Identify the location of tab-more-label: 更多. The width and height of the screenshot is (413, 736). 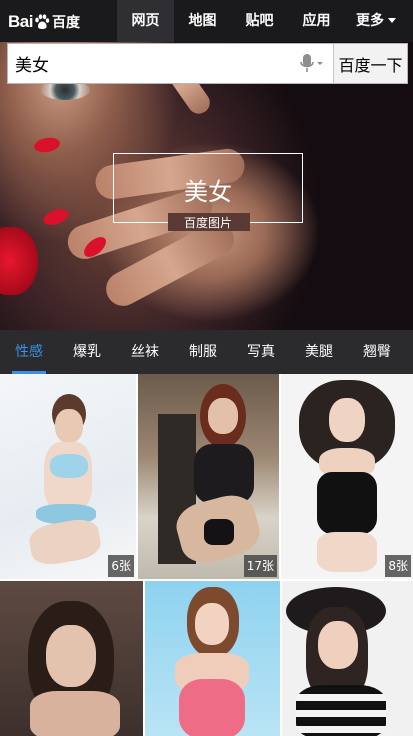
(370, 21).